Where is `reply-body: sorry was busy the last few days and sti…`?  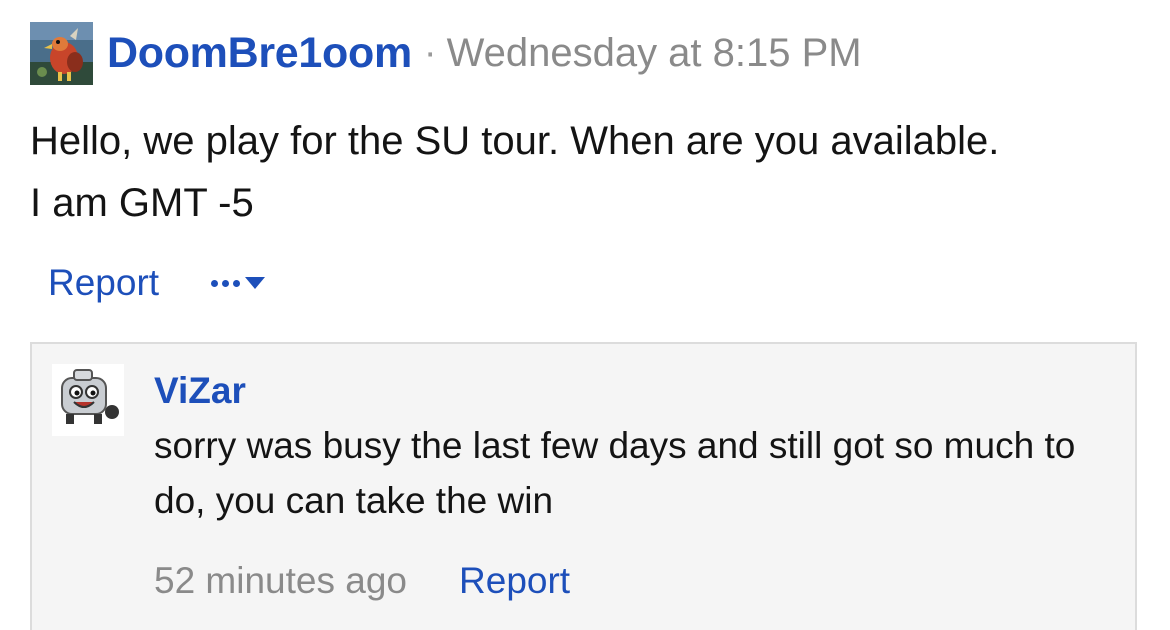 reply-body: sorry was busy the last few days and sti… is located at coordinates (615, 473).